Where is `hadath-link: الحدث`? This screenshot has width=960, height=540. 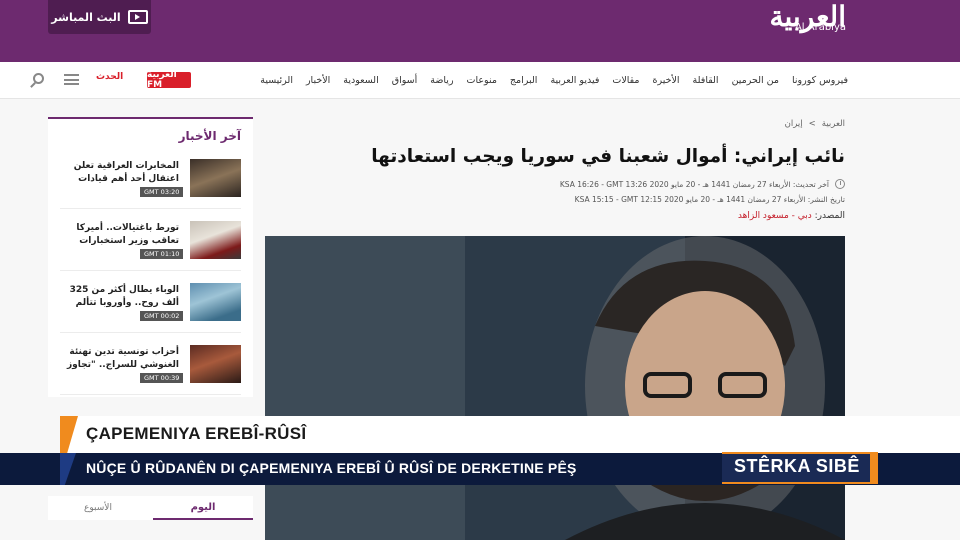
hadath-link: الحدث is located at coordinates (111, 80).